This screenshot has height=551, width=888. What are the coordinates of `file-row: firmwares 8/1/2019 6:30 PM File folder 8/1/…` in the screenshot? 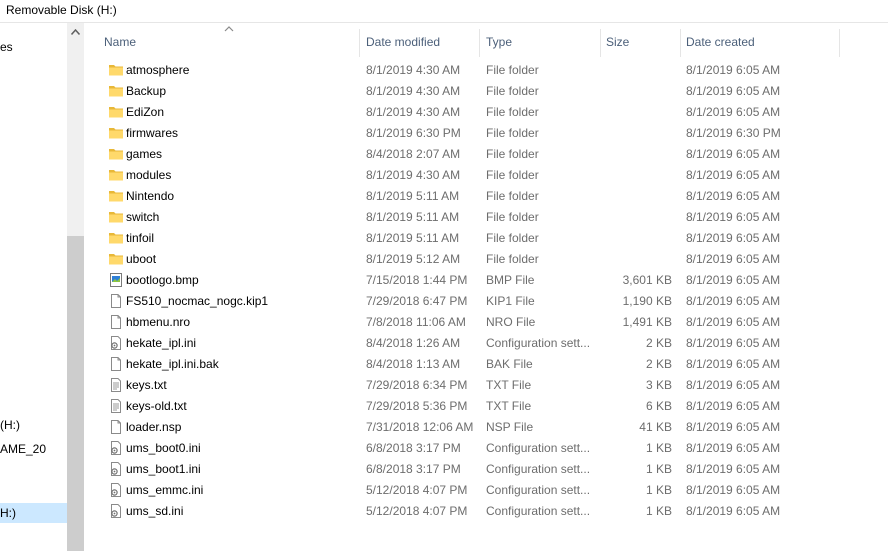 It's located at (474, 133).